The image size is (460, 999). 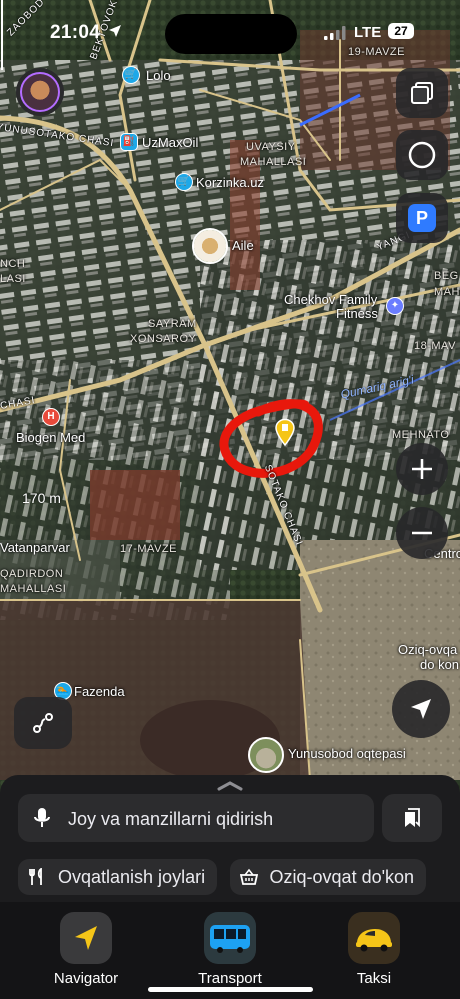 What do you see at coordinates (210, 246) in the screenshot?
I see `restaurant-photo-icon` at bounding box center [210, 246].